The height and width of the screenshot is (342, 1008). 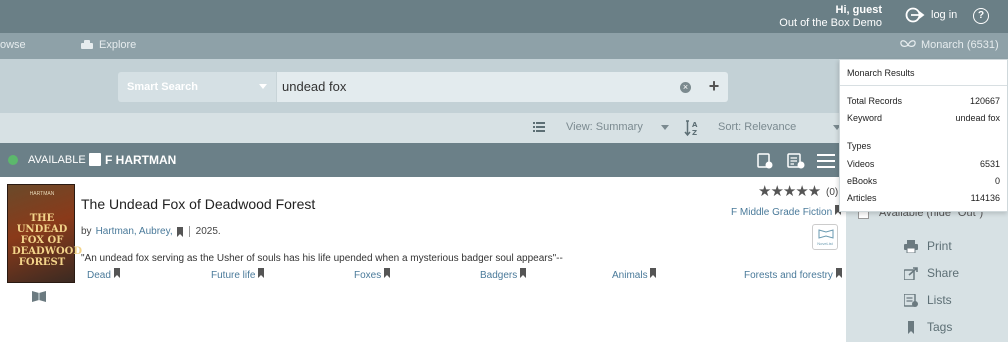 I want to click on subject-link: Animals, so click(x=634, y=274).